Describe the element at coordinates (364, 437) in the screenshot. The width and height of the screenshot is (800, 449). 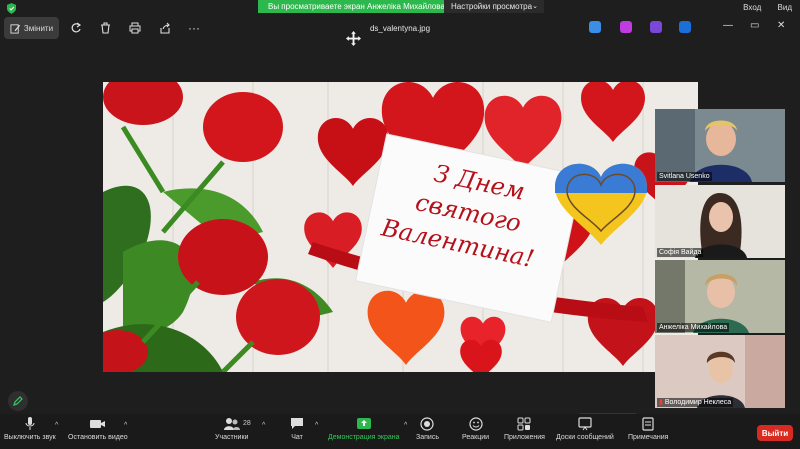
I see `share-screen-label: Демонстрация экрана` at that location.